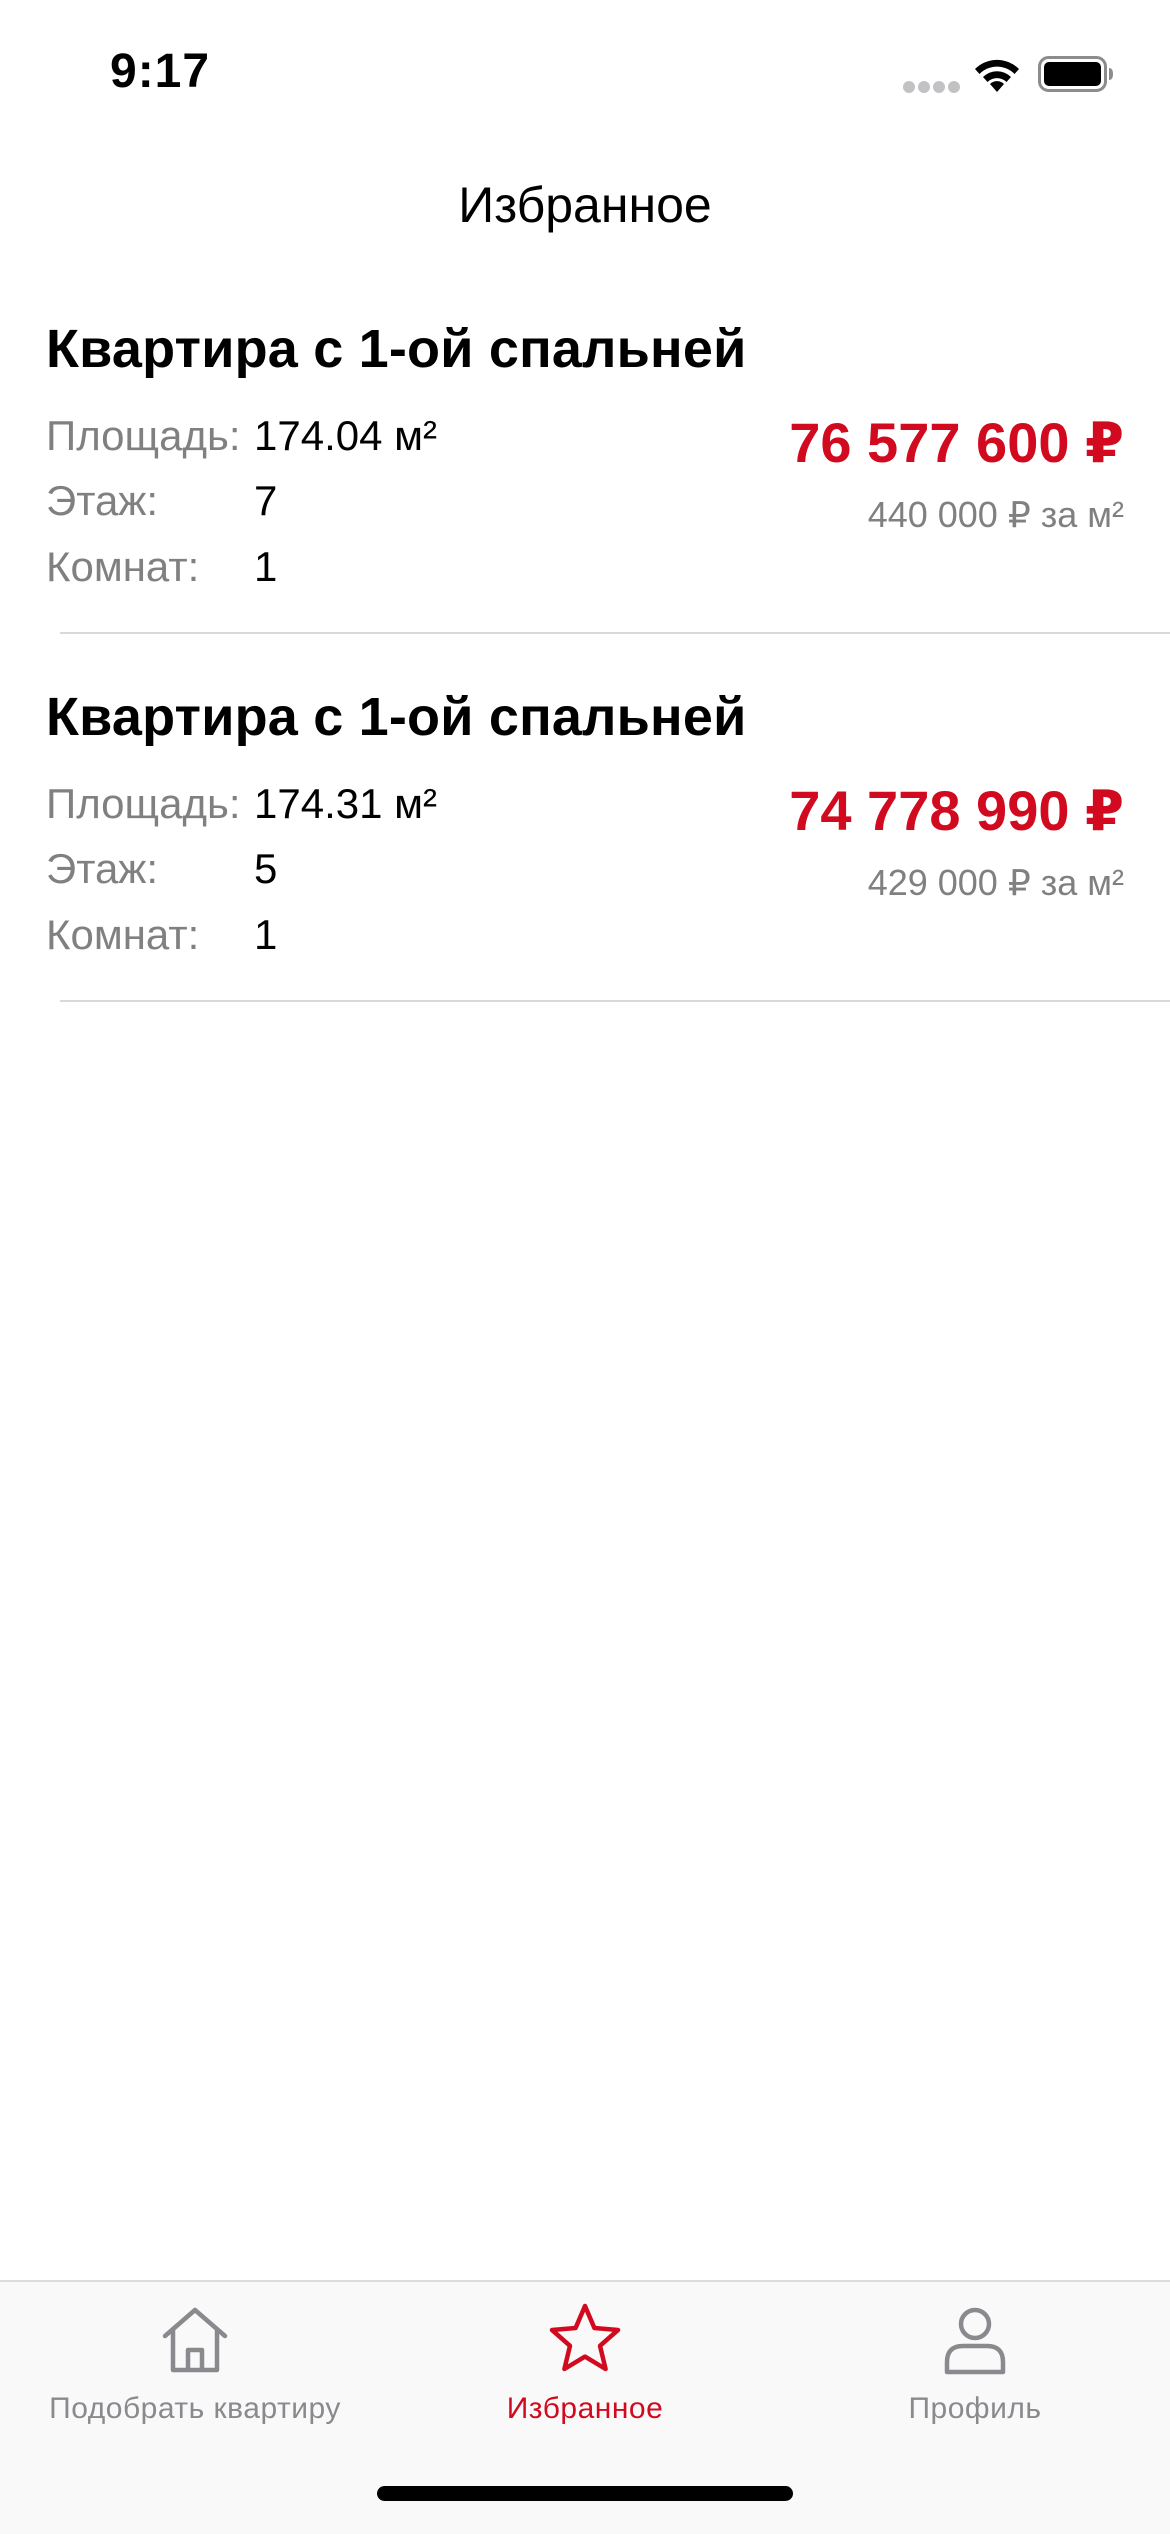 This screenshot has height=2534, width=1170. Describe the element at coordinates (160, 71) in the screenshot. I see `status-time: 9:17` at that location.